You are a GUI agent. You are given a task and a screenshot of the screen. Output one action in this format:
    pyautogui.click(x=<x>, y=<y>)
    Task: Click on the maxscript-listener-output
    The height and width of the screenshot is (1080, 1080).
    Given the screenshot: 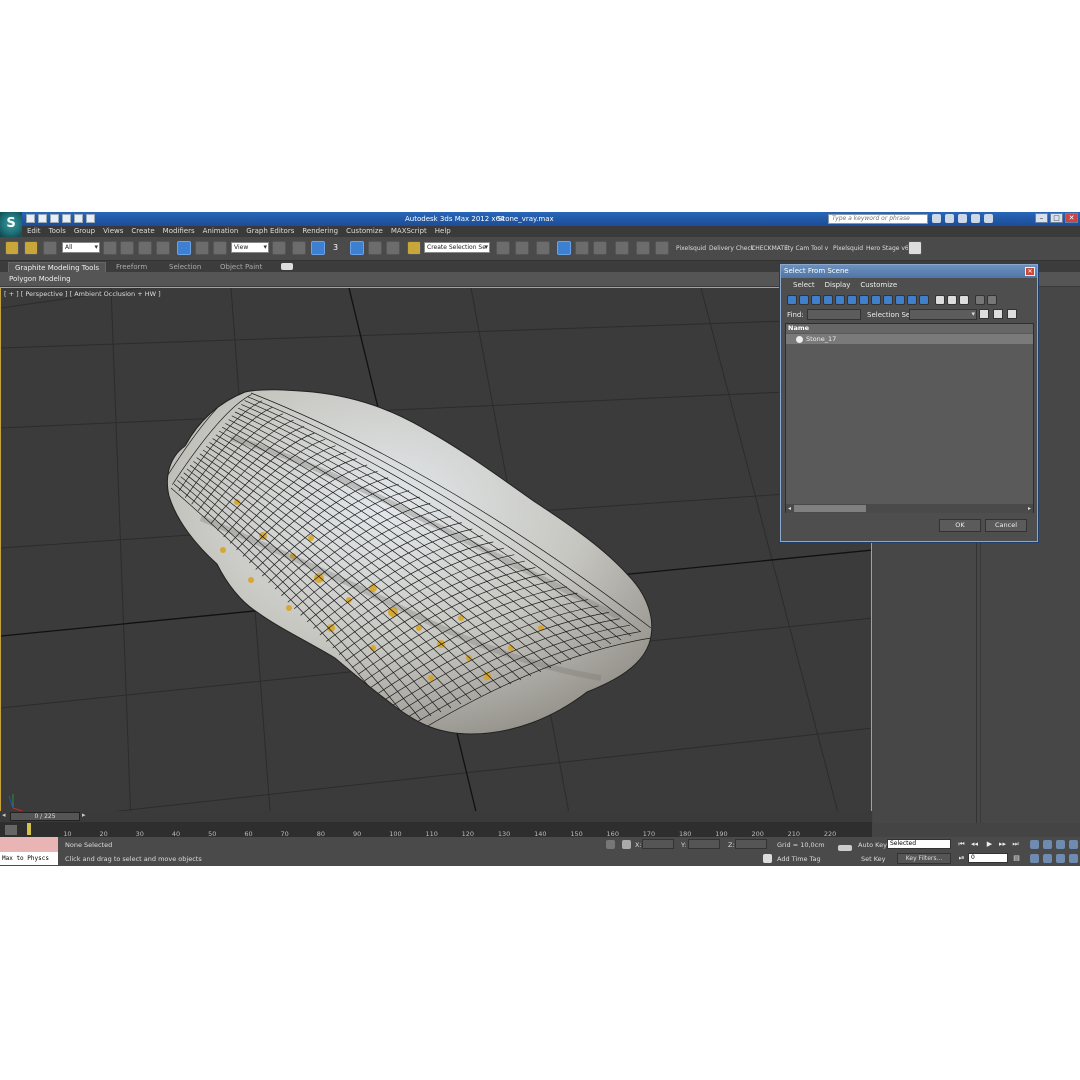 What is the action you would take?
    pyautogui.click(x=29, y=844)
    